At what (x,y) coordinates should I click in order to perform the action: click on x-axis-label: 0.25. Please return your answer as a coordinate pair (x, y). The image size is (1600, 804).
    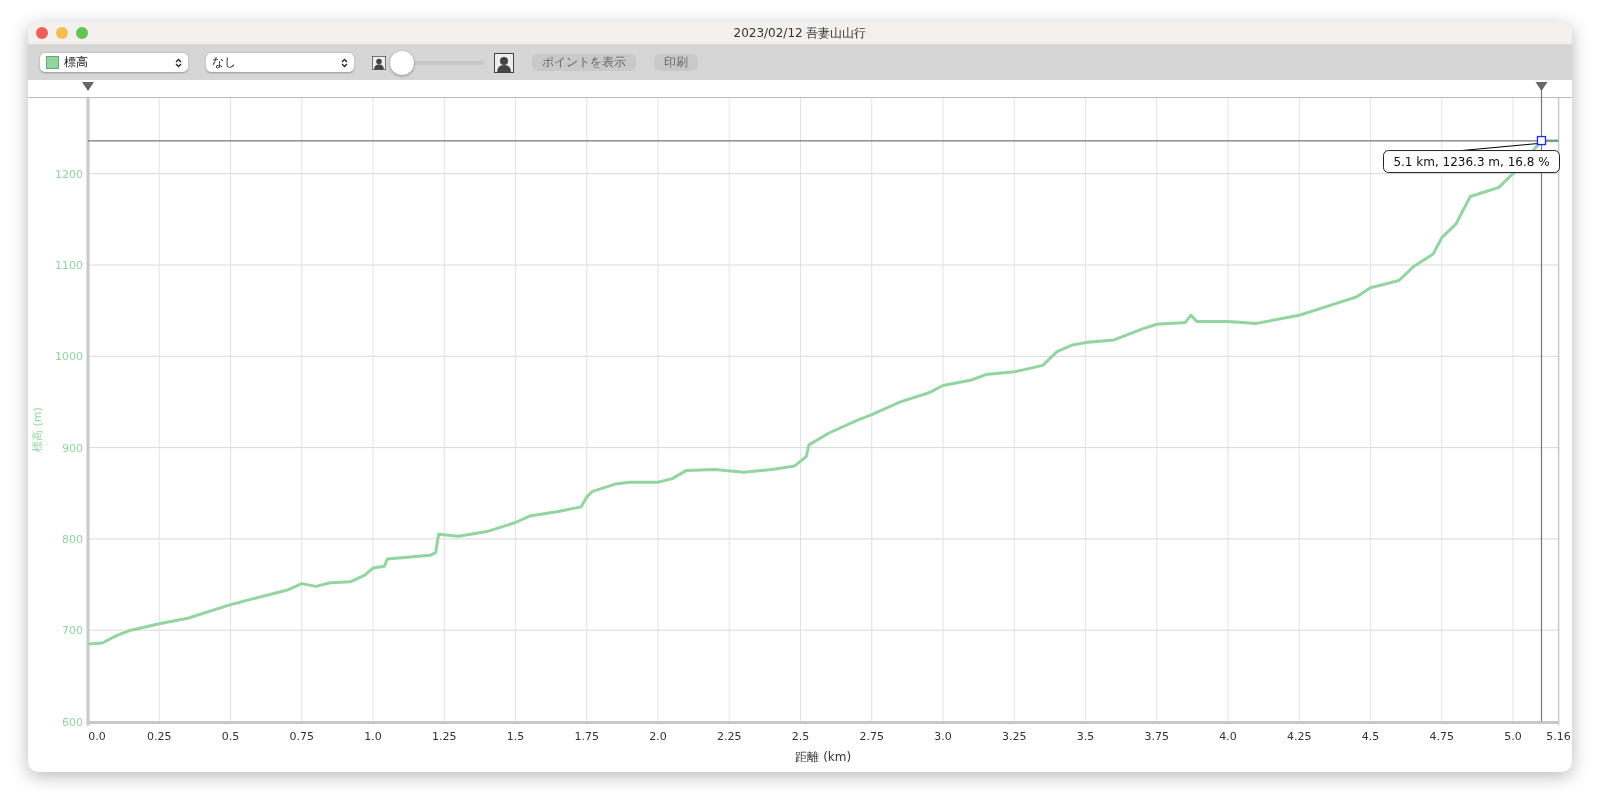
    Looking at the image, I should click on (159, 736).